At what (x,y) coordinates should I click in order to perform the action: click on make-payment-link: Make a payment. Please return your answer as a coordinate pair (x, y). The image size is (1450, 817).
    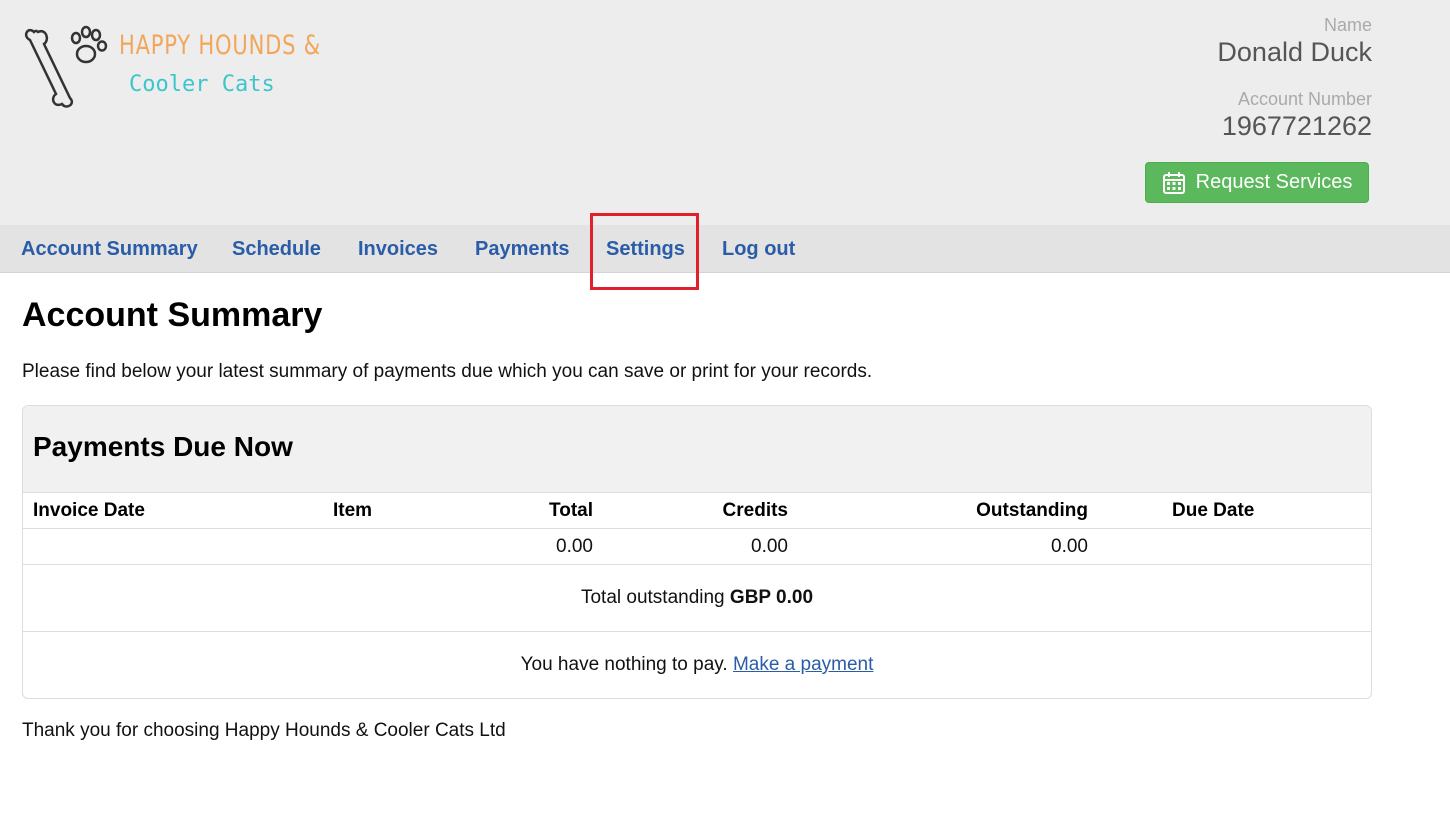
    Looking at the image, I should click on (803, 664).